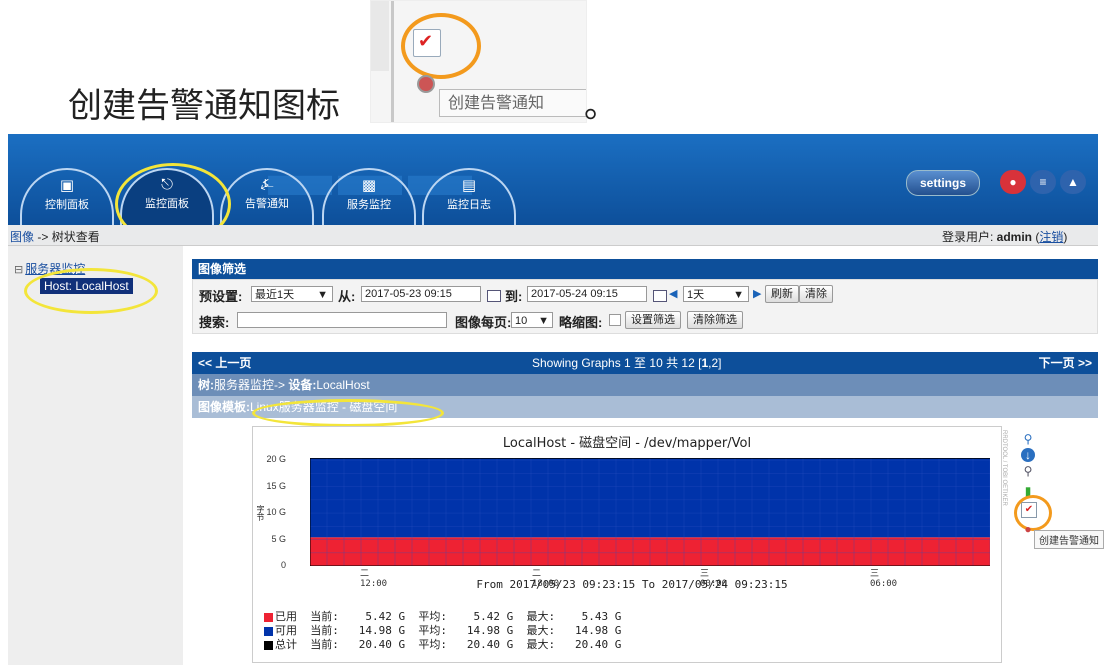 The image size is (1106, 665). Describe the element at coordinates (55, 237) in the screenshot. I see `breadcrumb: 图像 -> 树状查看` at that location.